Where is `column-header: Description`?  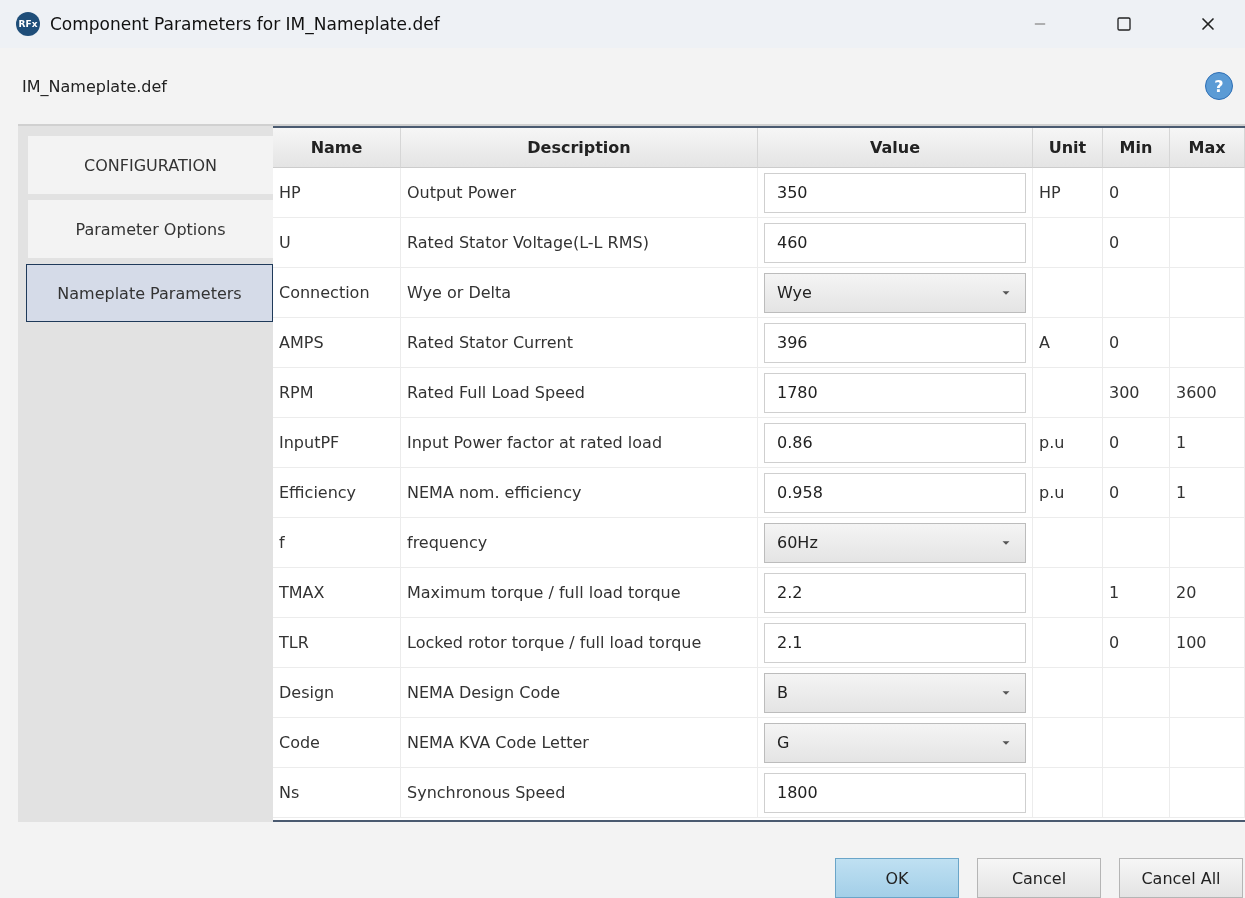
column-header: Description is located at coordinates (579, 148).